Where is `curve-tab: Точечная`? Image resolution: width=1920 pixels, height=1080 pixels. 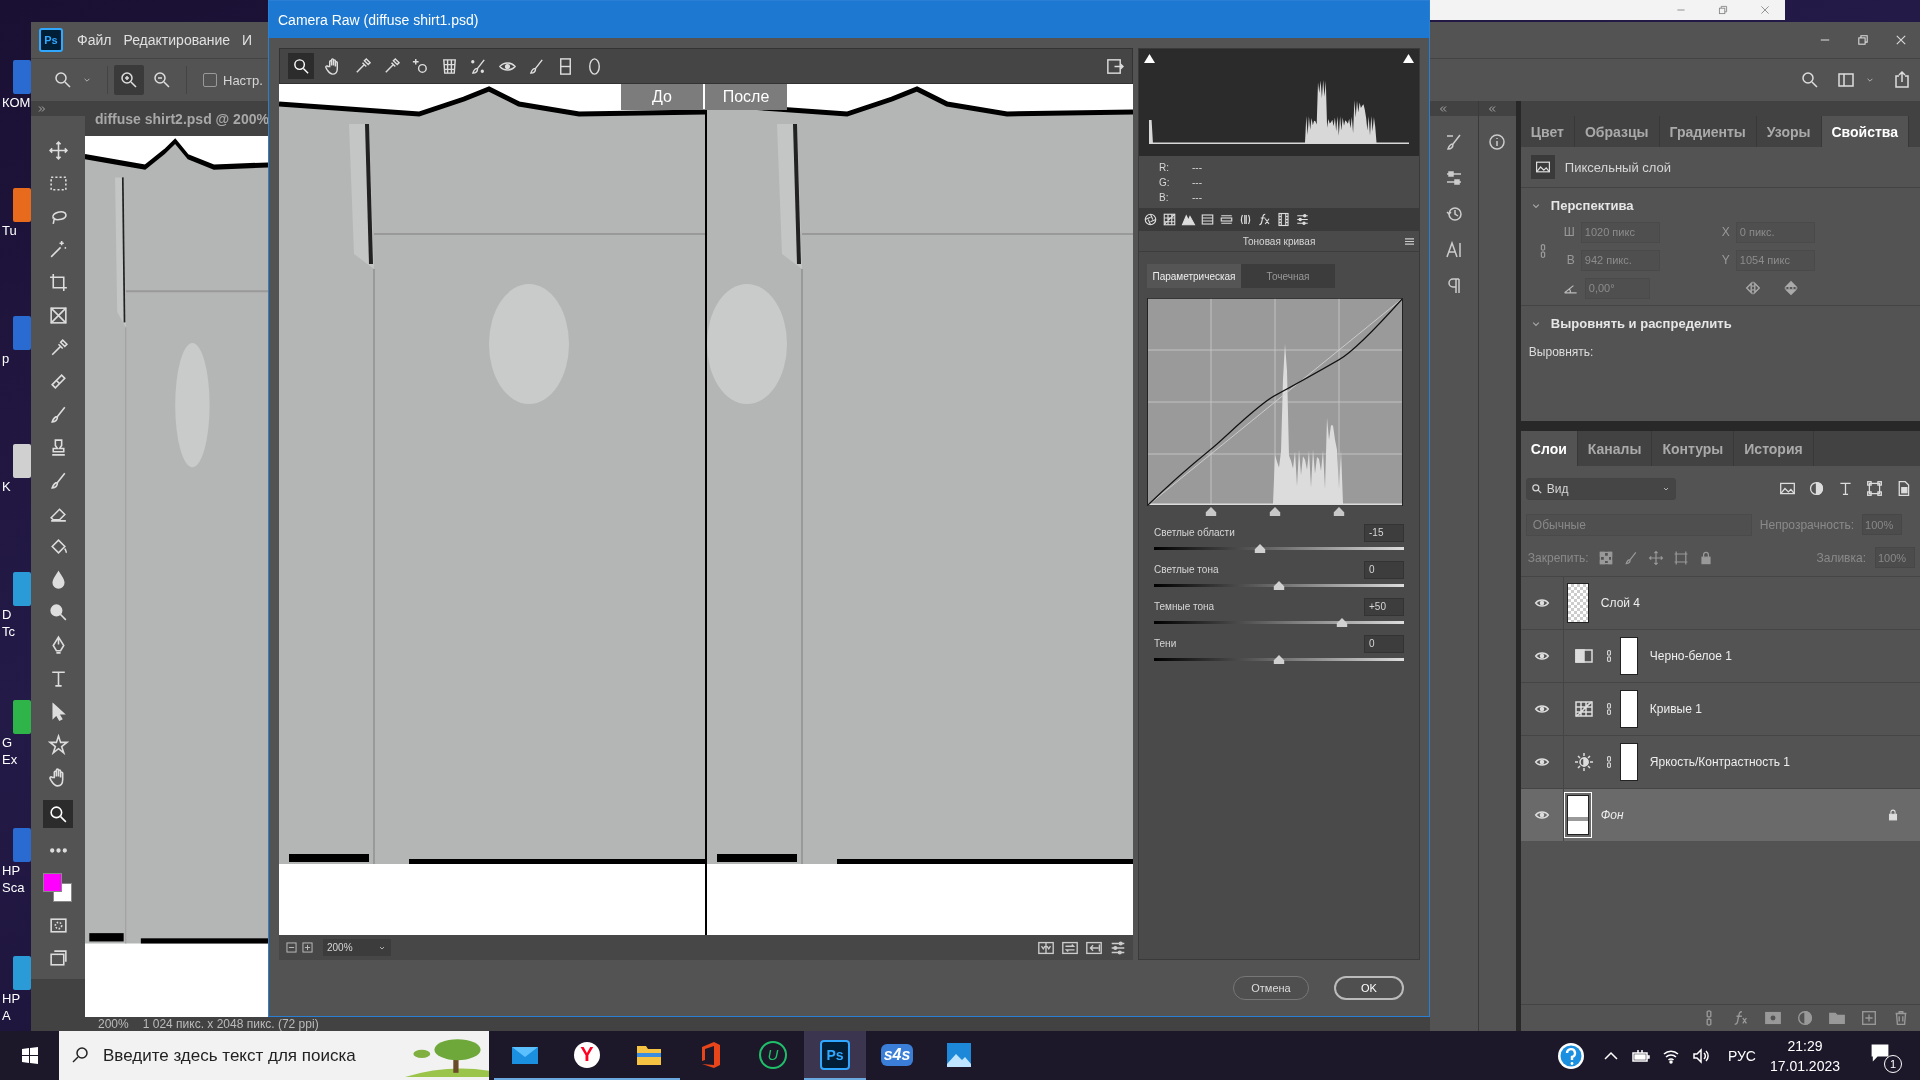 curve-tab: Точечная is located at coordinates (1288, 276).